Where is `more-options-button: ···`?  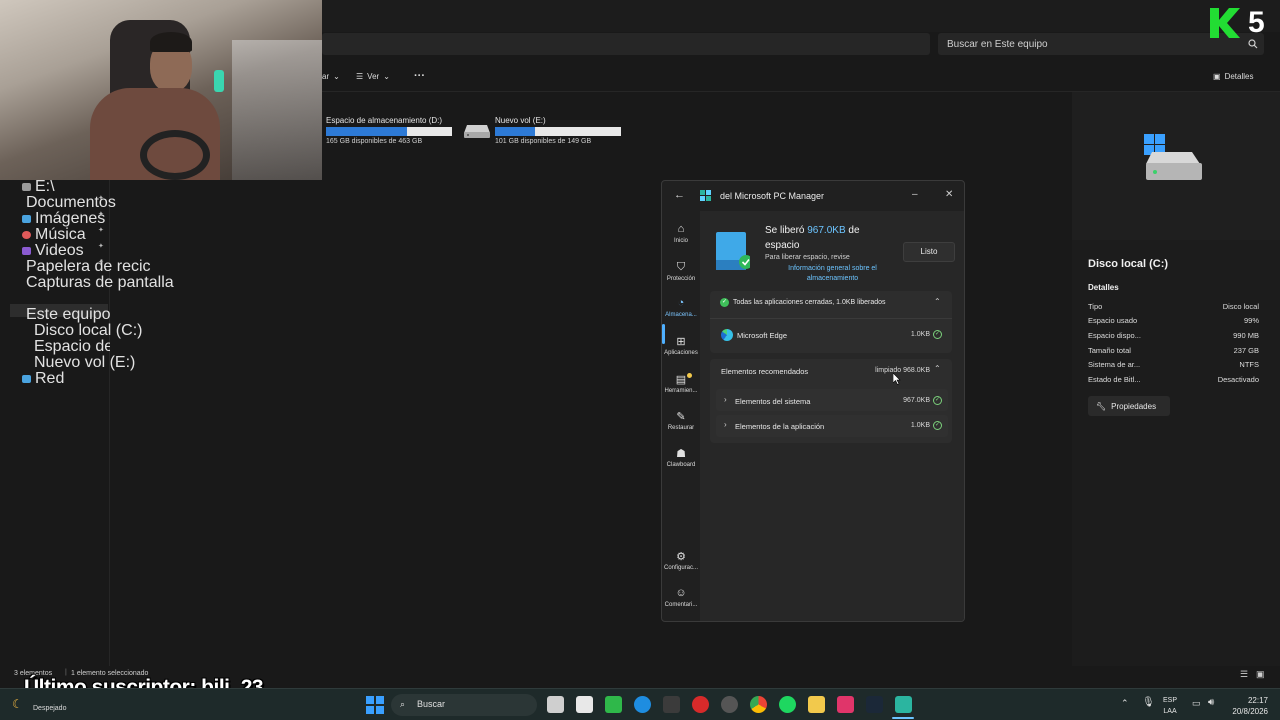
more-options-button: ··· is located at coordinates (419, 76).